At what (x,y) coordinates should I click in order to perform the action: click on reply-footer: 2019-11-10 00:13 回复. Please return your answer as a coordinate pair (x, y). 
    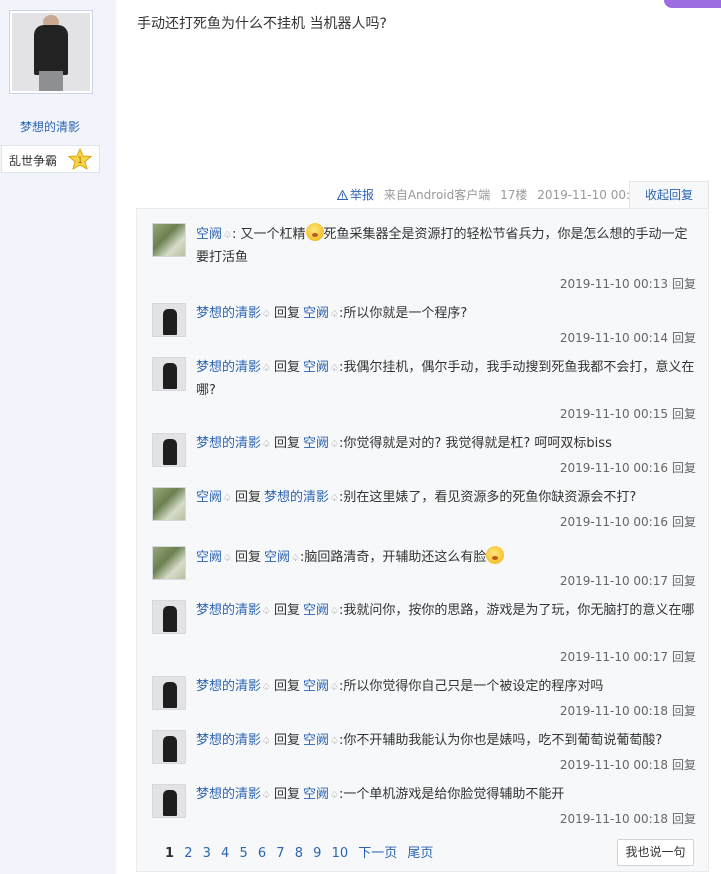
    Looking at the image, I should click on (628, 283).